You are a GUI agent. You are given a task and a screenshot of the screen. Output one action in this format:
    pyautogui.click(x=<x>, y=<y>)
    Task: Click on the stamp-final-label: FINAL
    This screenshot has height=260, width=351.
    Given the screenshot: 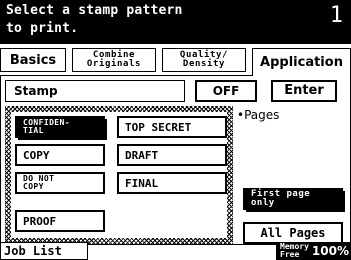 What is the action you would take?
    pyautogui.click(x=142, y=183)
    